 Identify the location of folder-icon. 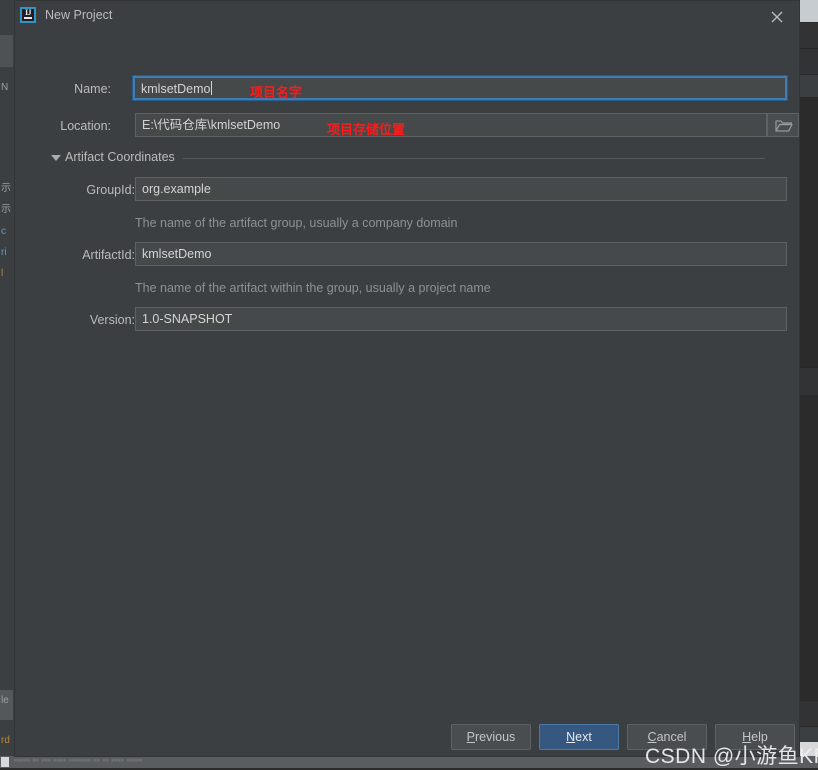
(783, 125).